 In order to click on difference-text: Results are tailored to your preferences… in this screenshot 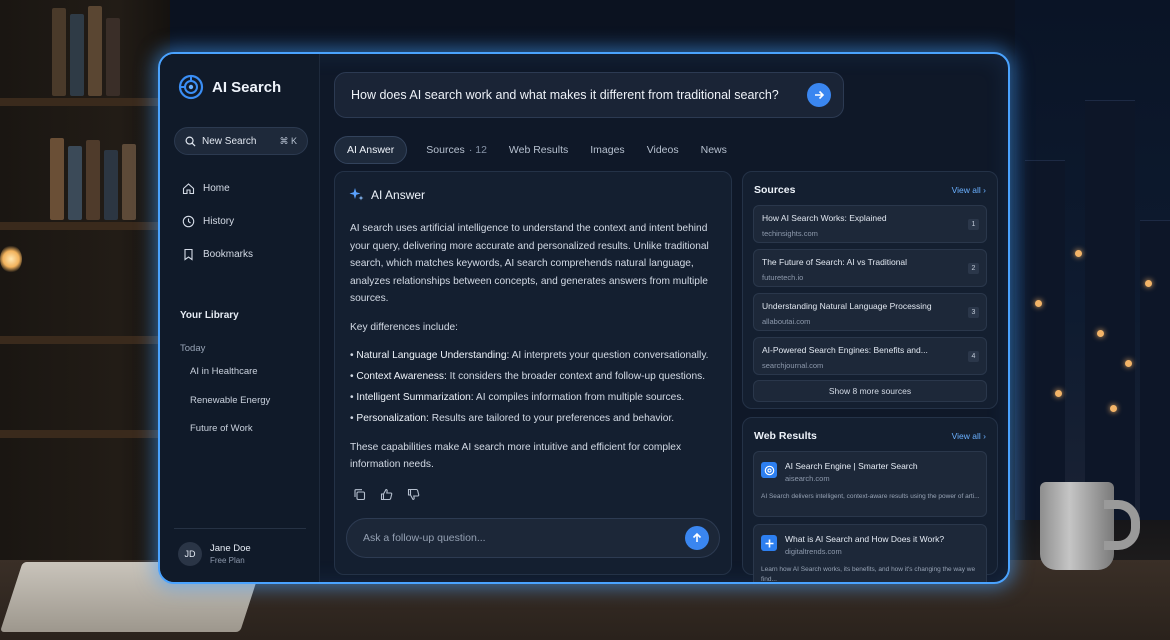, I will do `click(551, 418)`.